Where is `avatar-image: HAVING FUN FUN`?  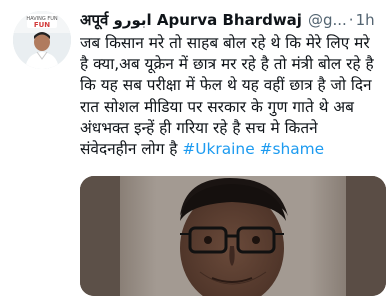 avatar-image: HAVING FUN FUN is located at coordinates (42, 40).